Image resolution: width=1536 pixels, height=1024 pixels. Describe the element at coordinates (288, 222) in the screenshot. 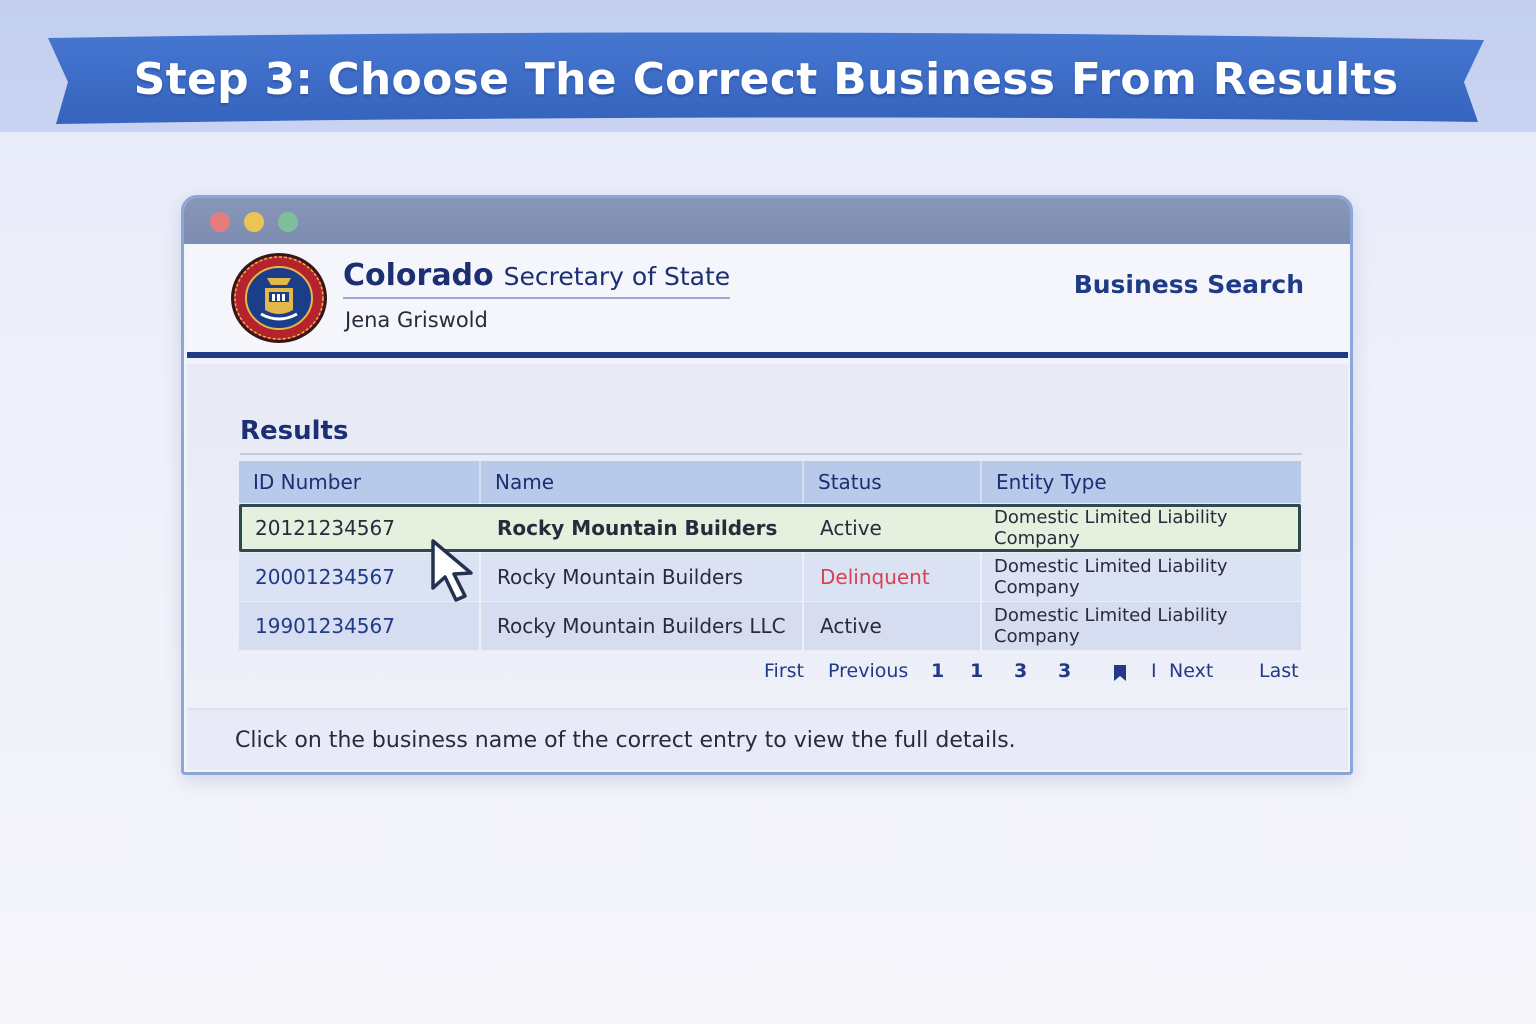

I see `zoom-dot` at that location.